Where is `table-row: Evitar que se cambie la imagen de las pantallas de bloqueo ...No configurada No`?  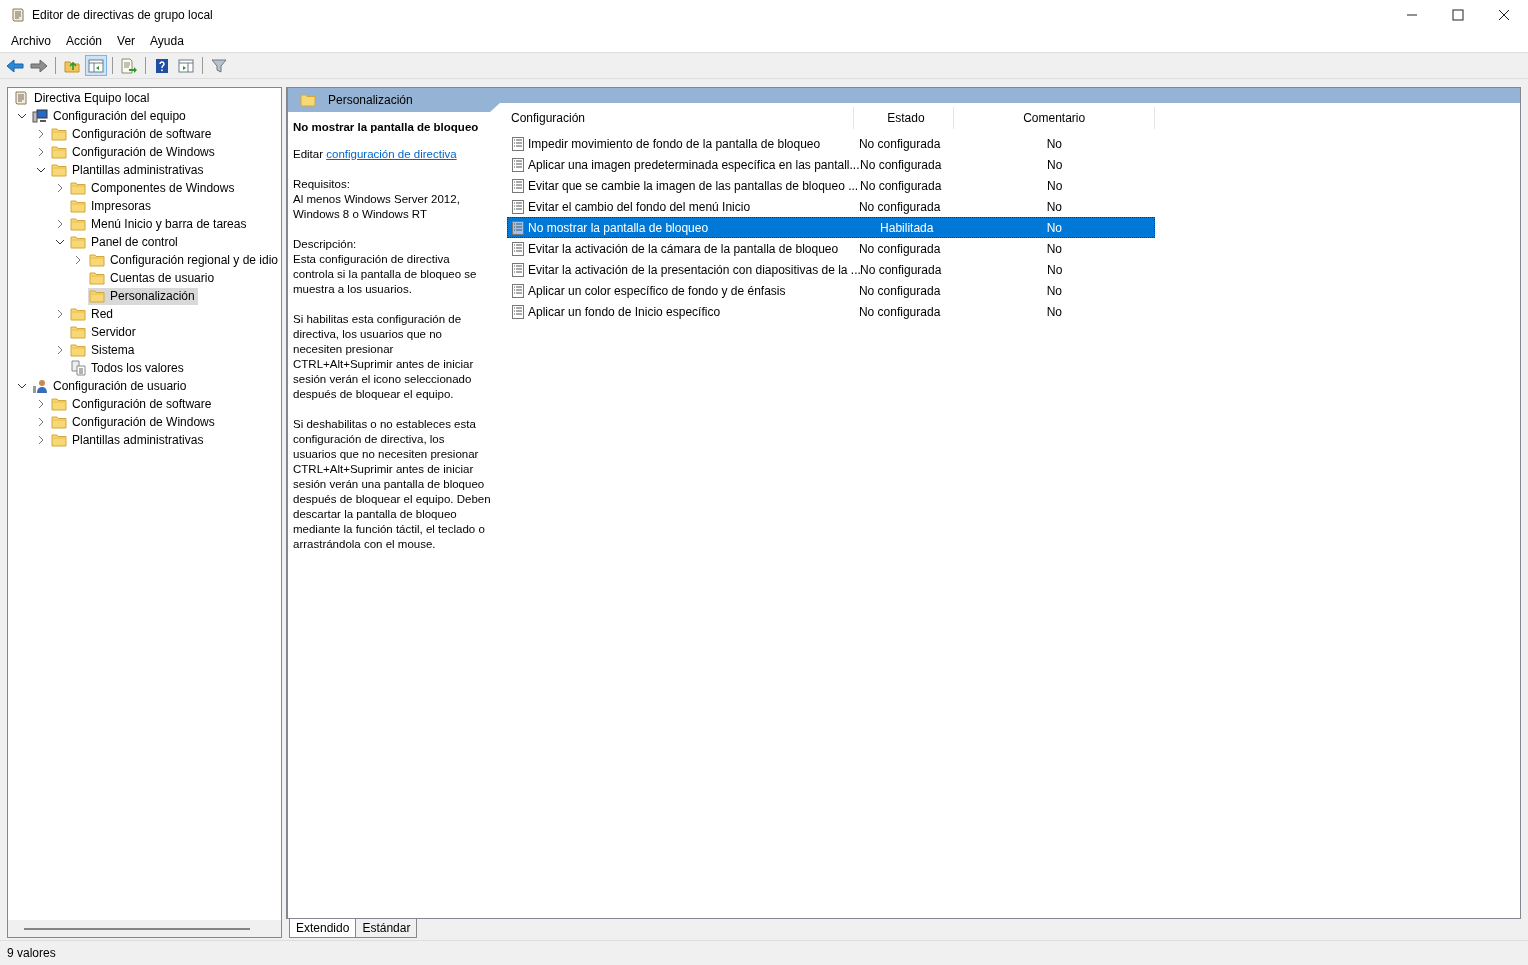 table-row: Evitar que se cambie la imagen de las pantallas de bloqueo ...No configurada No is located at coordinates (831, 185).